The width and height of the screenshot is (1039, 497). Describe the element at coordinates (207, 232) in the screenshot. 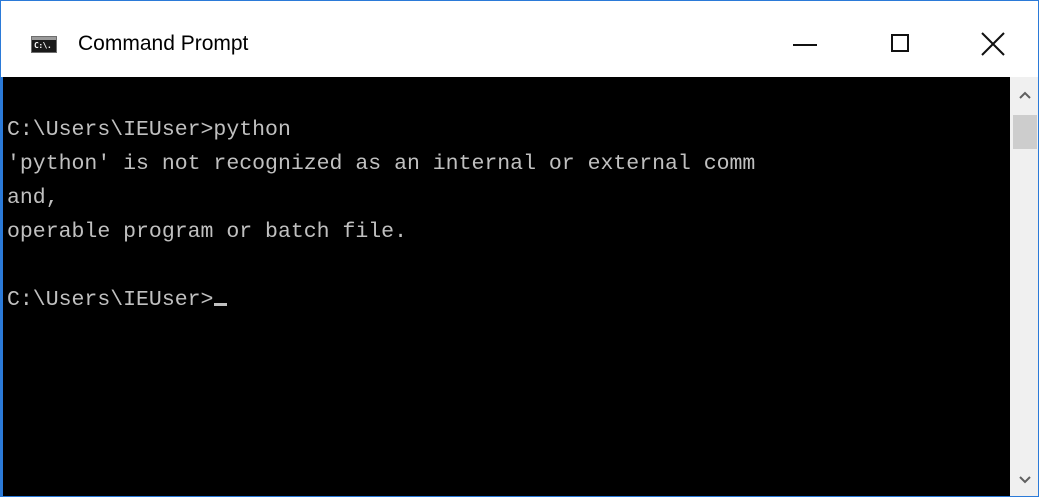

I see `console-line-error-3: operable program or batch file.` at that location.